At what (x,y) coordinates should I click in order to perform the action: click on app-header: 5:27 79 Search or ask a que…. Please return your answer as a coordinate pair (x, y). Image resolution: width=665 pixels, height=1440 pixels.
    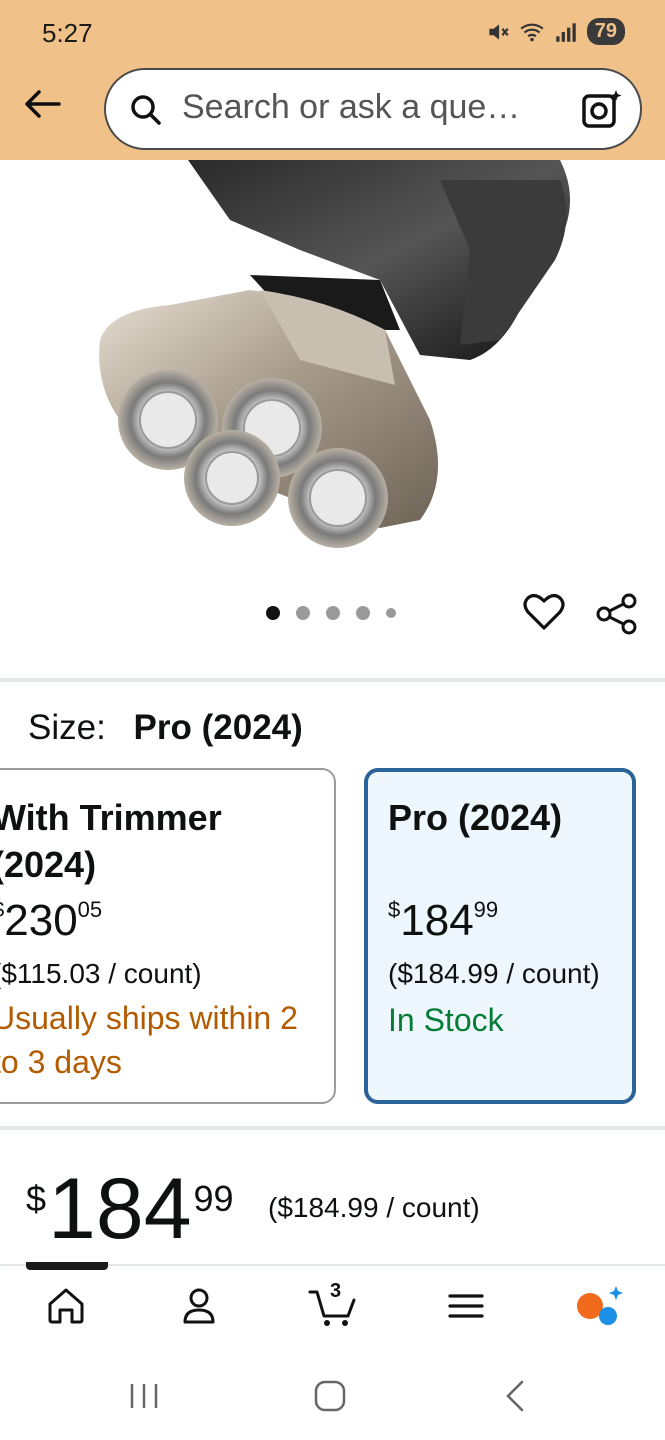
    Looking at the image, I should click on (332, 80).